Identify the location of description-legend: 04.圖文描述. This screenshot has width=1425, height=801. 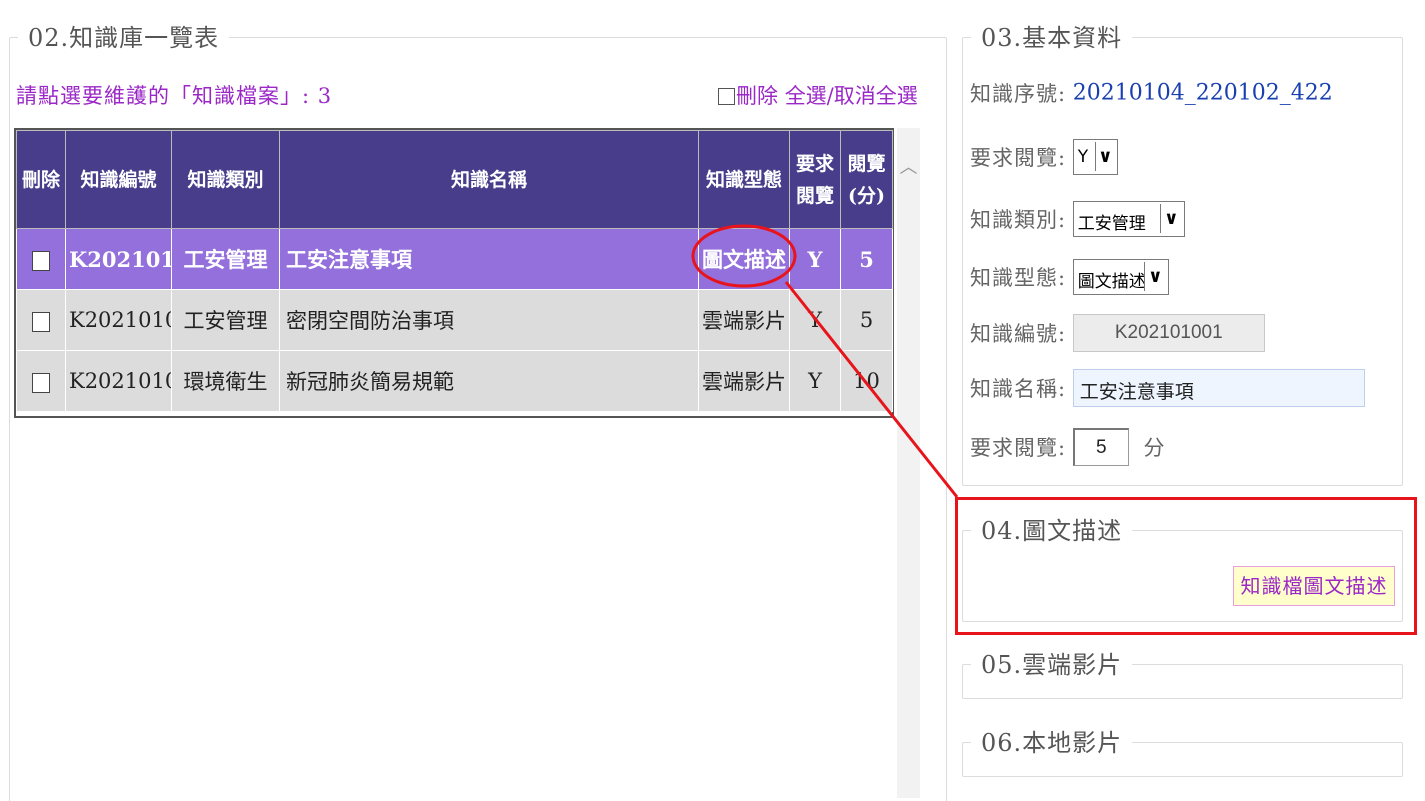
(1052, 528).